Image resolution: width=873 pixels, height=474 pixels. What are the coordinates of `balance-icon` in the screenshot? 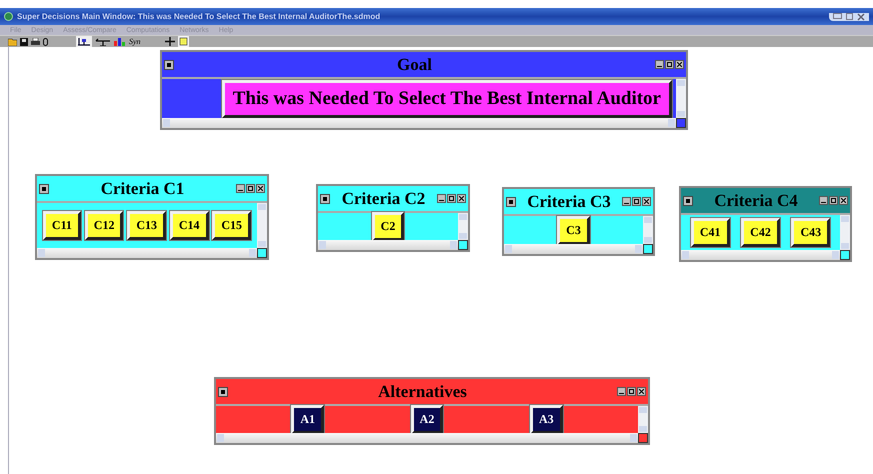 It's located at (103, 42).